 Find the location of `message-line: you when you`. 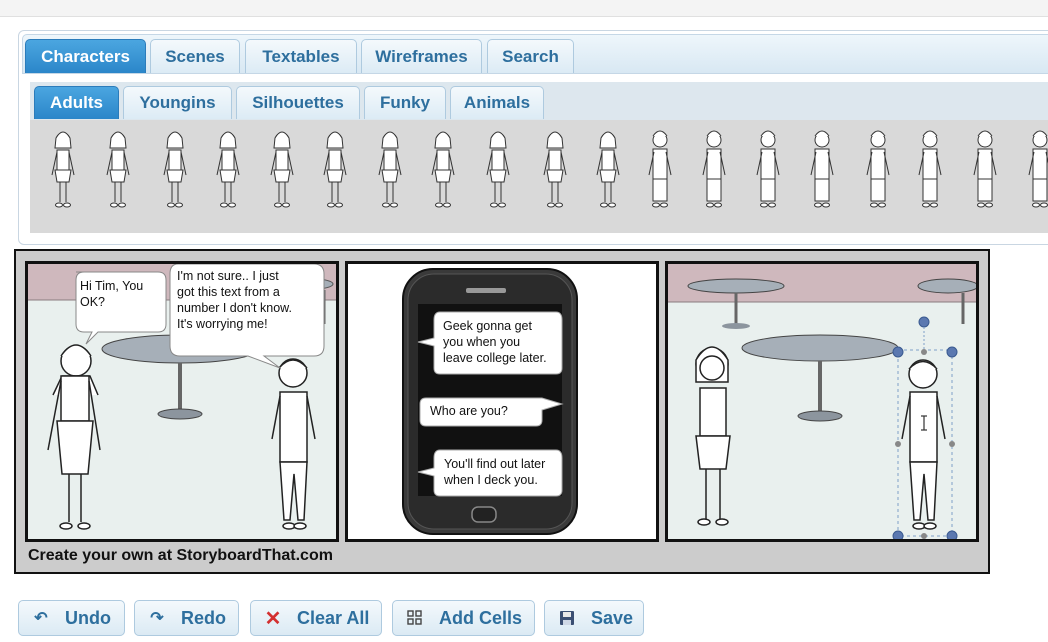

message-line: you when you is located at coordinates (482, 342).